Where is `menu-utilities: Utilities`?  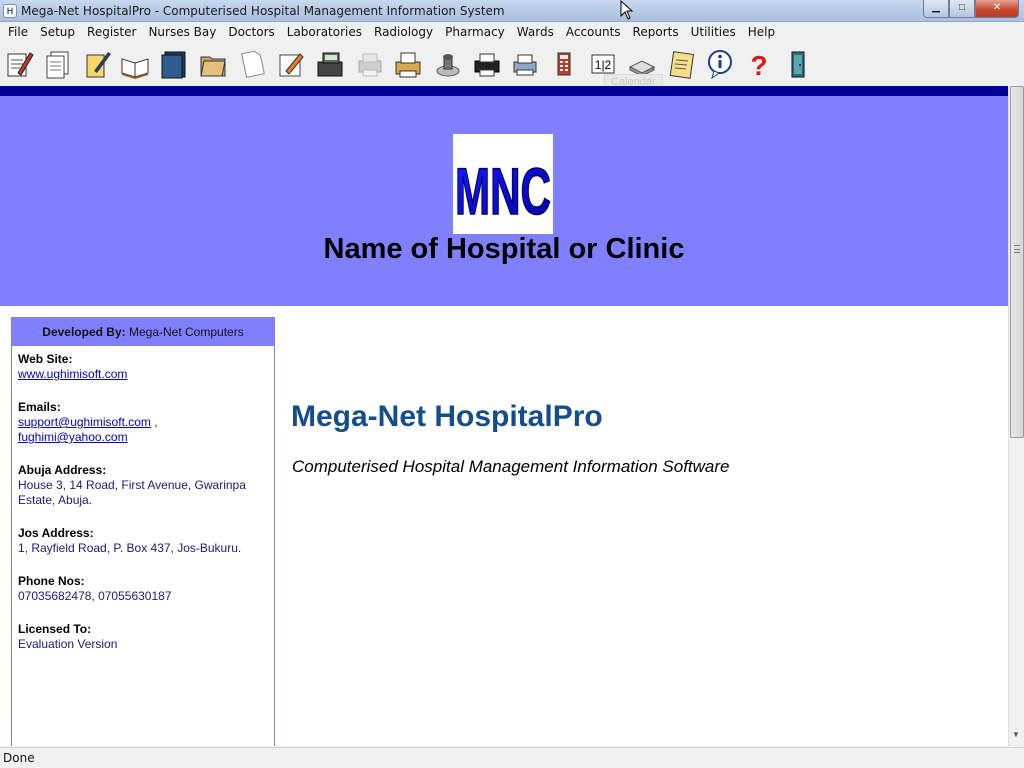
menu-utilities: Utilities is located at coordinates (713, 32).